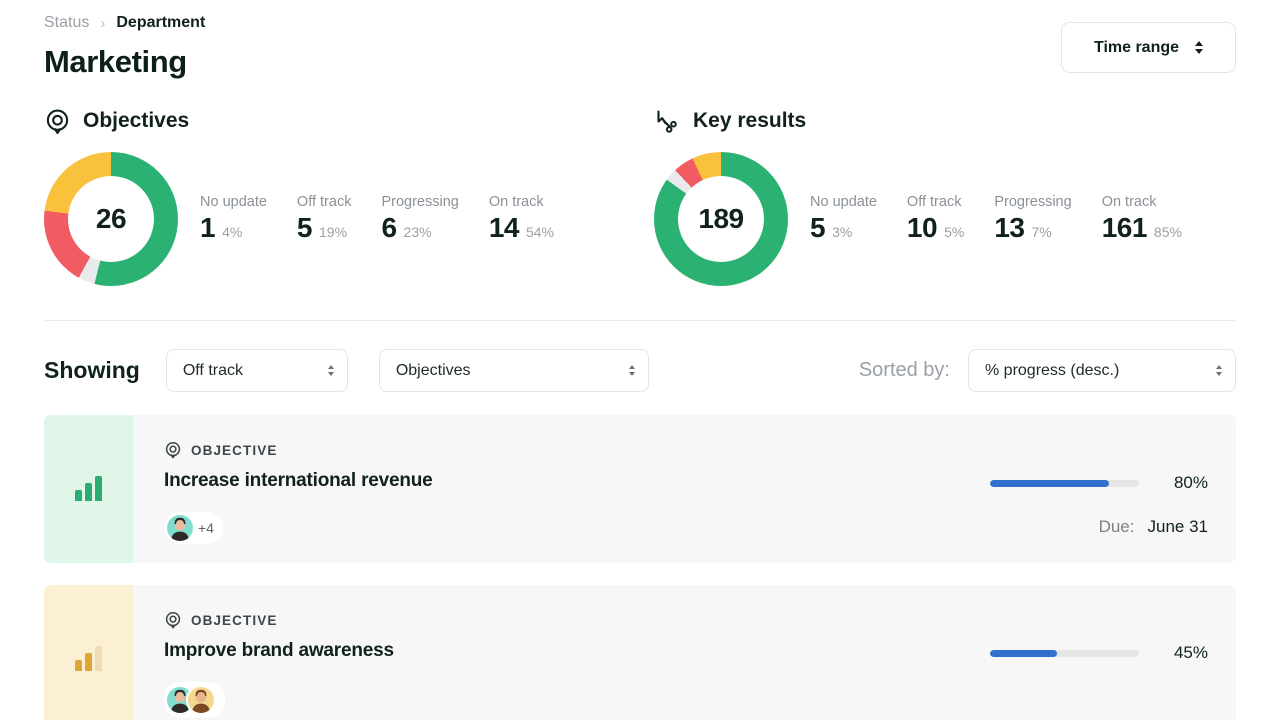  I want to click on stat-row: 5 3%, so click(843, 228).